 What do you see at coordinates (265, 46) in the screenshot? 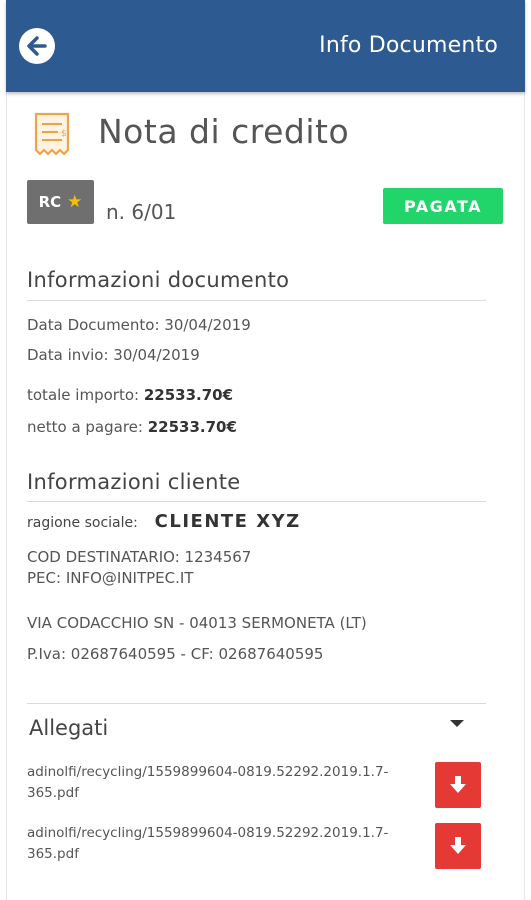
I see `app-header: Info Documento` at bounding box center [265, 46].